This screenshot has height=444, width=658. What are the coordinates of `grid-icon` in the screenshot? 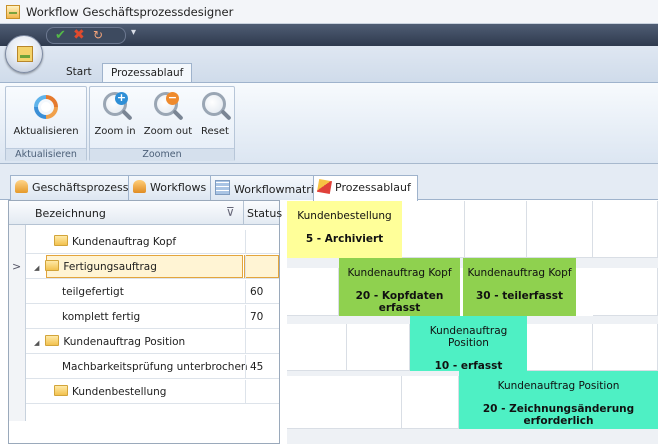 It's located at (222, 187).